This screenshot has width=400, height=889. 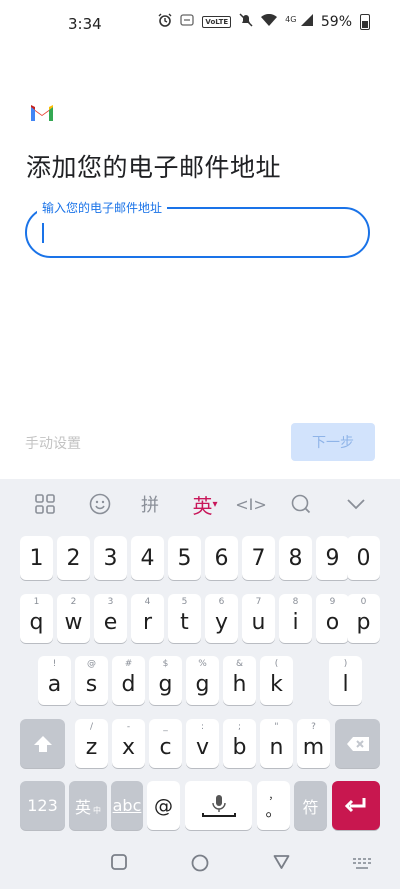 I want to click on status-icons: VoLTE 4G 59%, so click(x=264, y=22).